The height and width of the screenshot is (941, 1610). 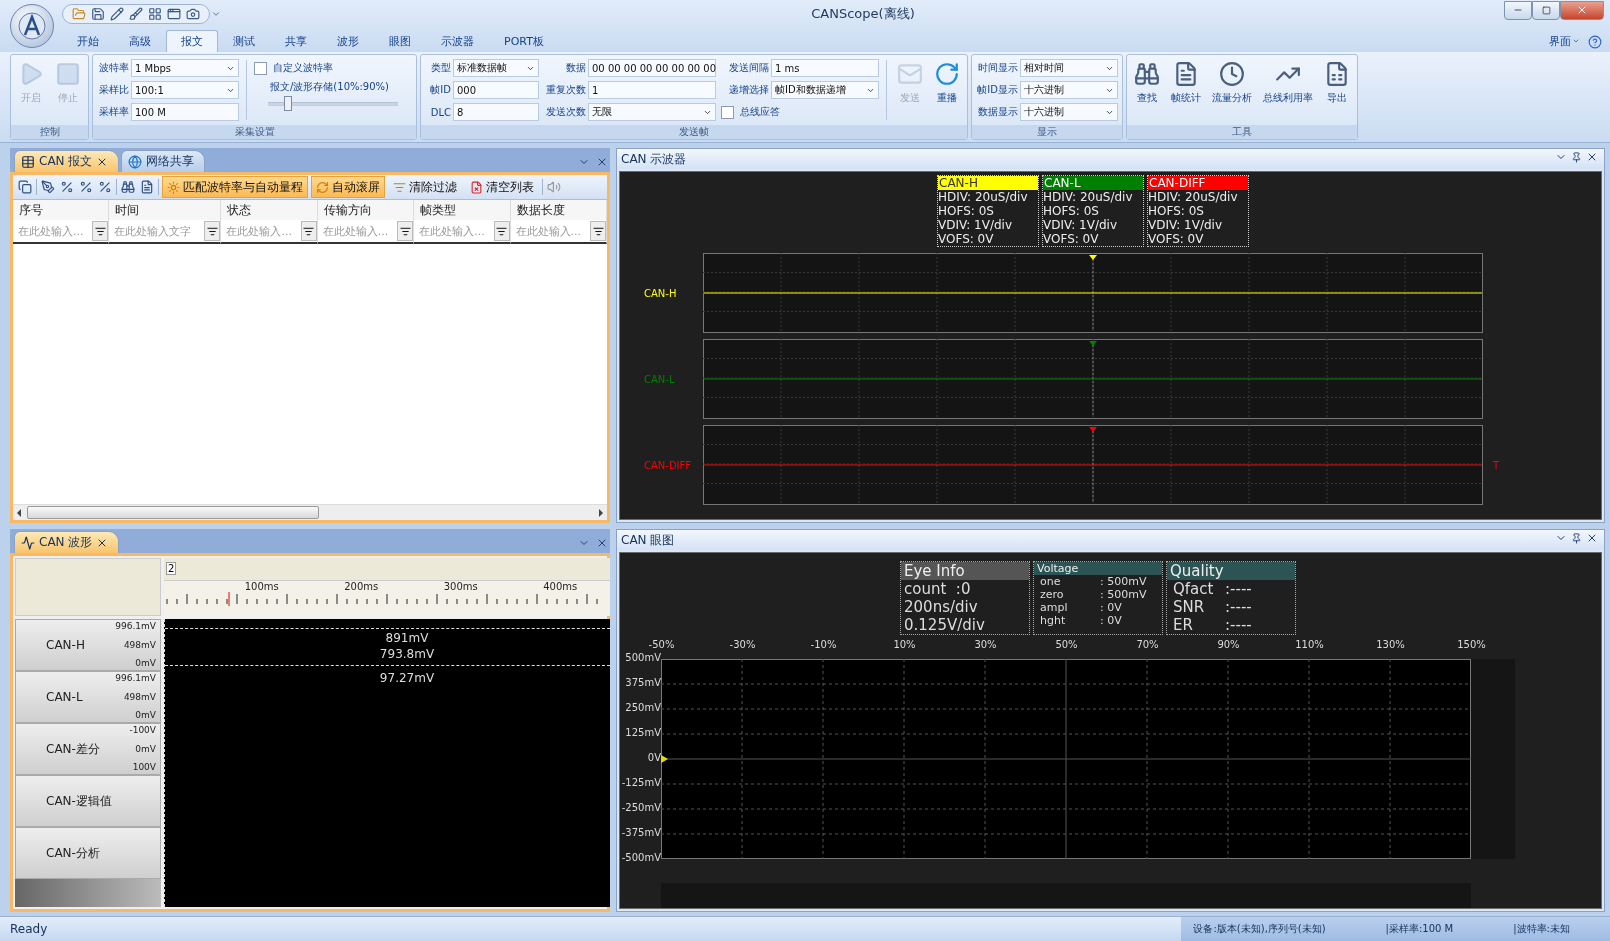 I want to click on text-field: 00 00 00 00 00 00 00 00, so click(x=652, y=68).